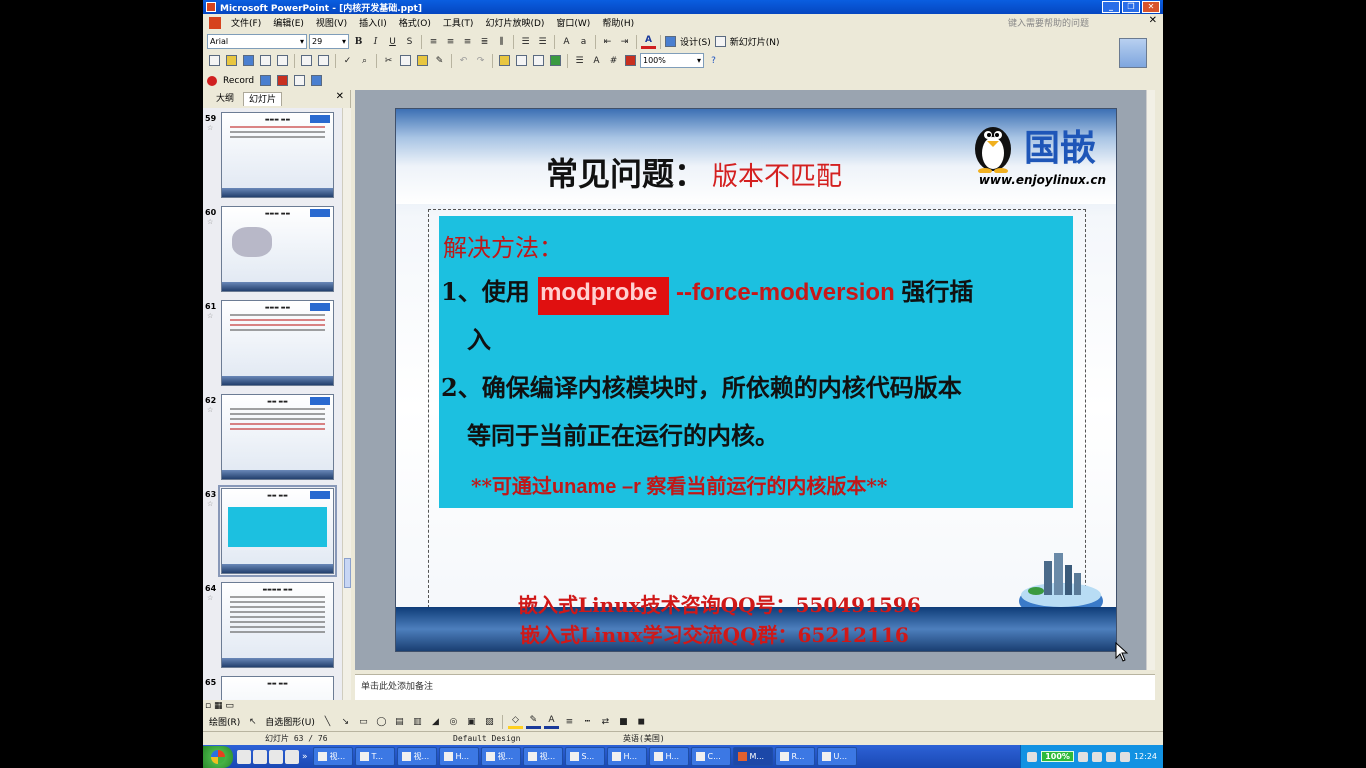 The width and height of the screenshot is (1366, 768). Describe the element at coordinates (266, 80) in the screenshot. I see `mic-icon` at that location.